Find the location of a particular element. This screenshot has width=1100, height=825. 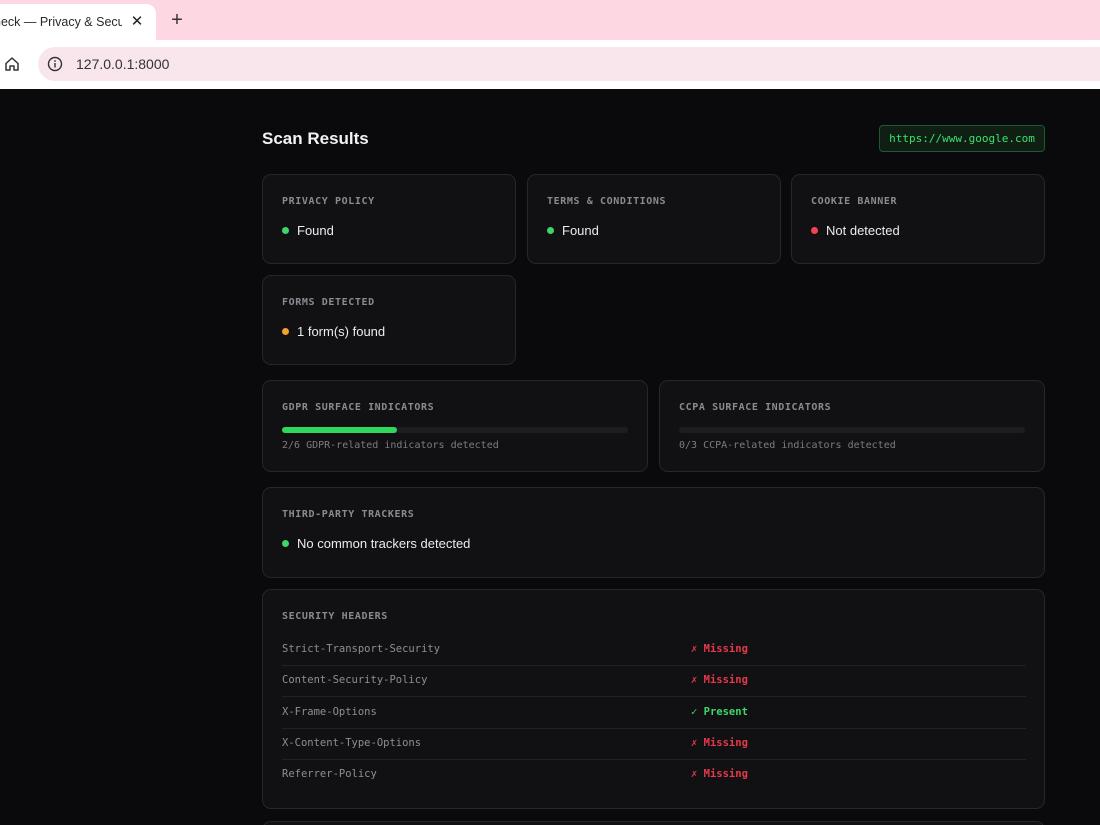

page-title: Scan Results is located at coordinates (315, 138).